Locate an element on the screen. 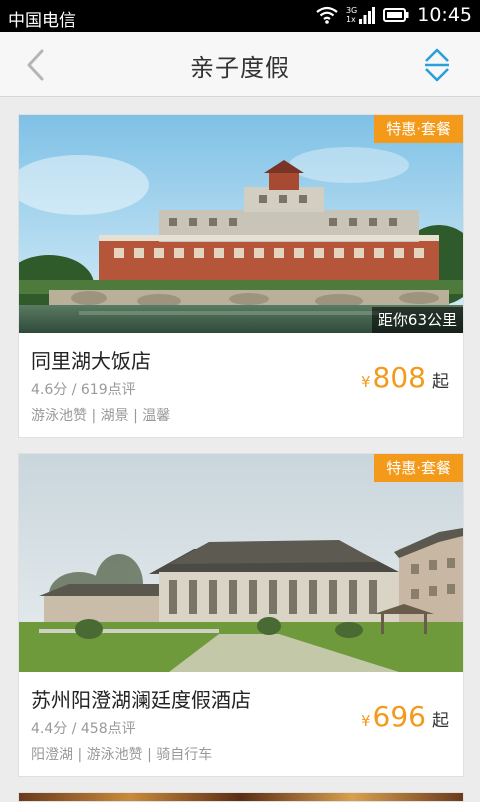 This screenshot has width=480, height=802. clock: 10:45 is located at coordinates (444, 15).